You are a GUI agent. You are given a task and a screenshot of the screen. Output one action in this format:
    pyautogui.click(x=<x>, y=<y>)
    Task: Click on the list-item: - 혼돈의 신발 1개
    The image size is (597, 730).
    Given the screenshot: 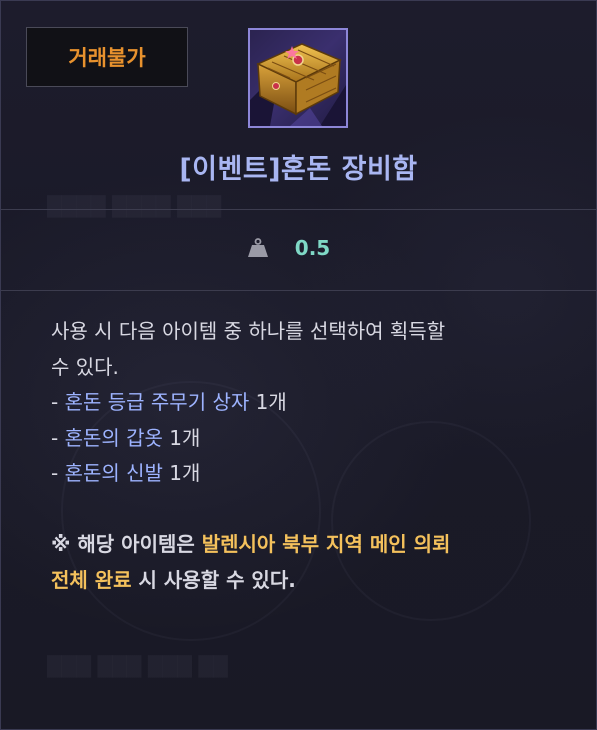 What is the action you would take?
    pyautogui.click(x=306, y=474)
    